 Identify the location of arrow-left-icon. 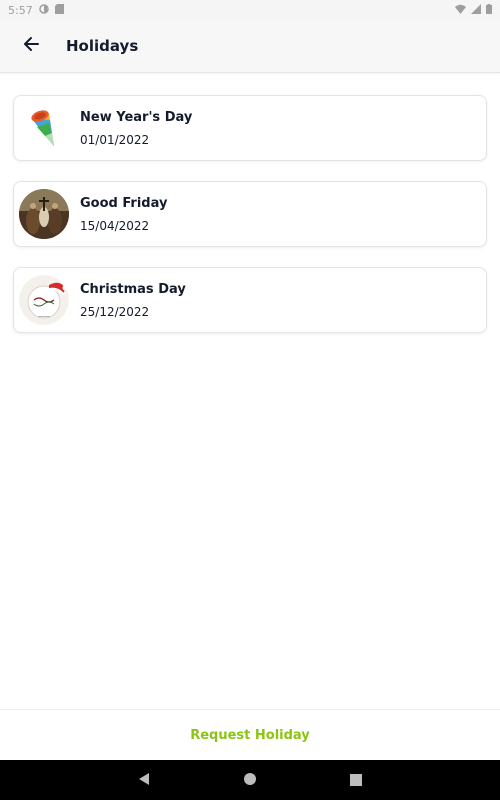
(31, 46).